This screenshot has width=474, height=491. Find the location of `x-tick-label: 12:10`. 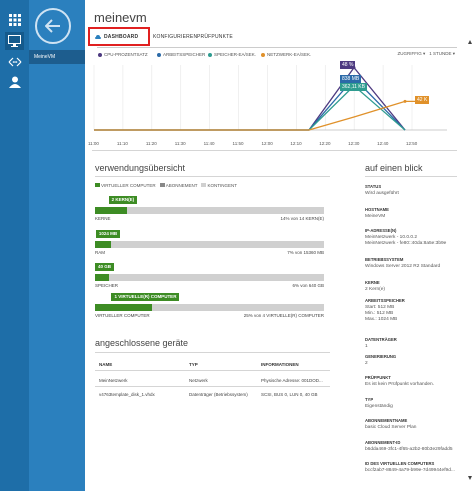

x-tick-label: 12:10 is located at coordinates (296, 143).